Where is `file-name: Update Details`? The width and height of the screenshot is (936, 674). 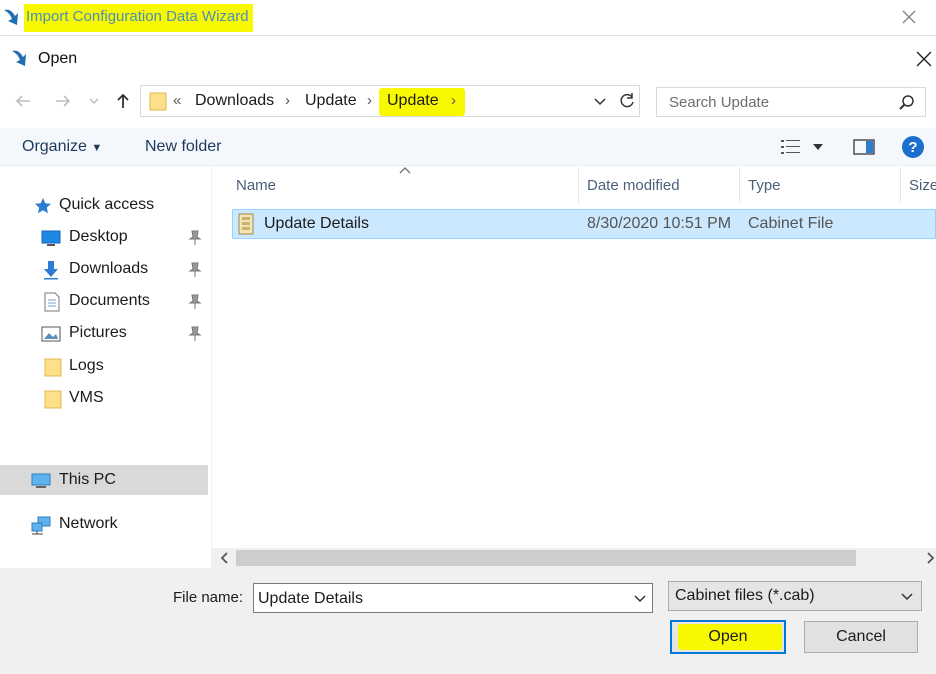
file-name: Update Details is located at coordinates (316, 223).